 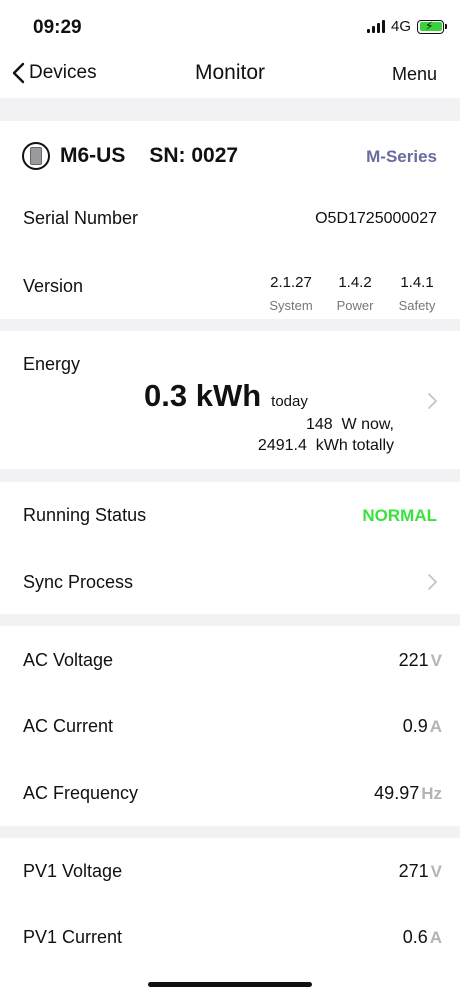 What do you see at coordinates (431, 793) in the screenshot?
I see `ac-frequency-unit: Hz` at bounding box center [431, 793].